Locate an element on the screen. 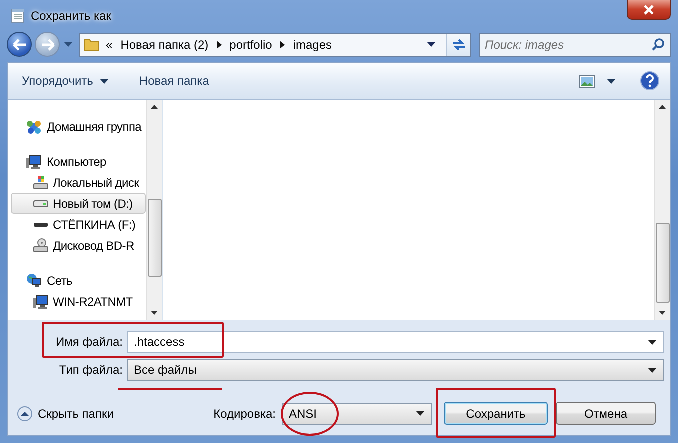 This screenshot has height=443, width=678. refresh-icon is located at coordinates (458, 45).